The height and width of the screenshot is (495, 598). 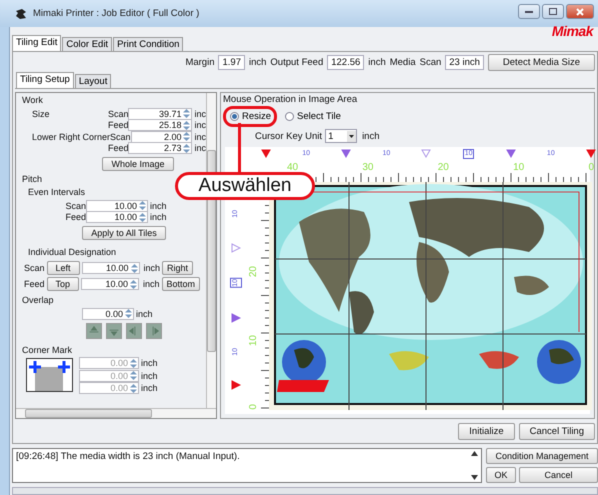 I want to click on leader-line, so click(x=239, y=148).